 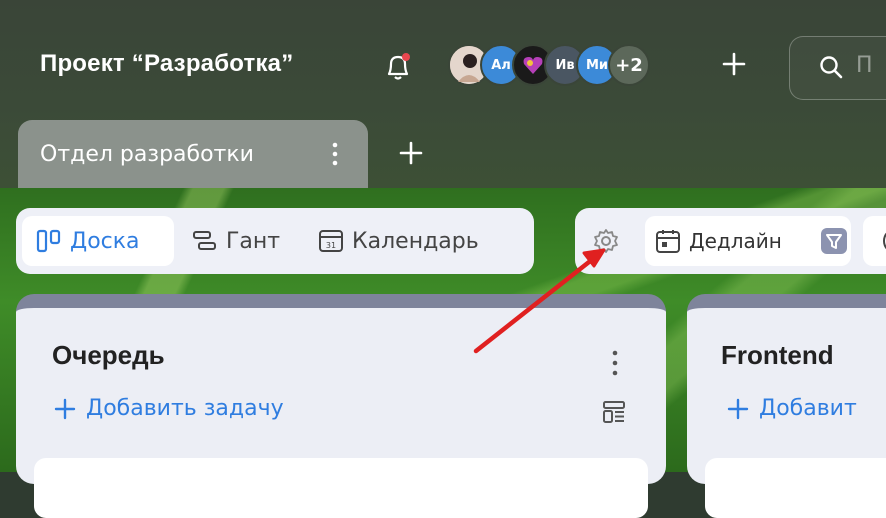 I want to click on tab-development-department: Отдел разработки, so click(x=193, y=154).